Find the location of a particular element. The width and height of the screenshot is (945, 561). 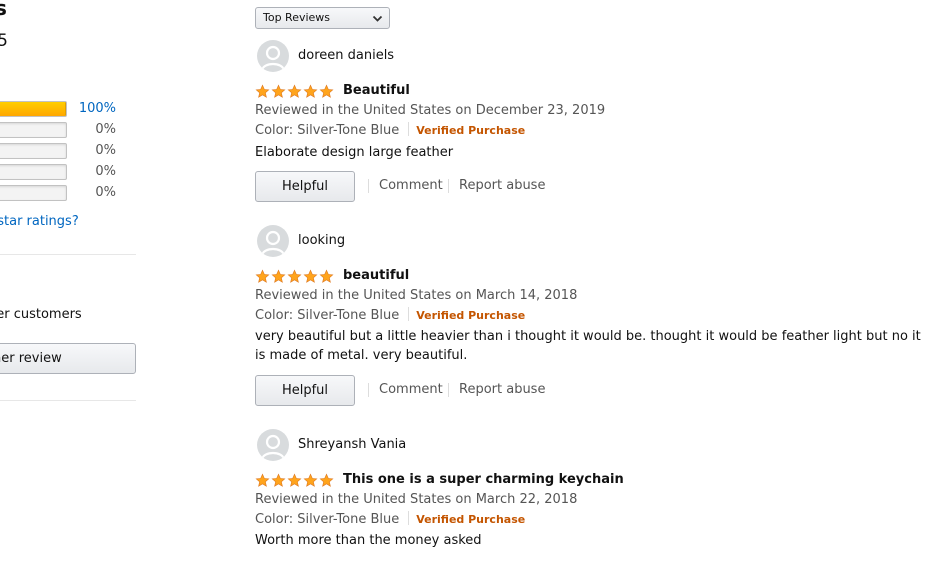

histogram-percent: 100% is located at coordinates (97, 108).